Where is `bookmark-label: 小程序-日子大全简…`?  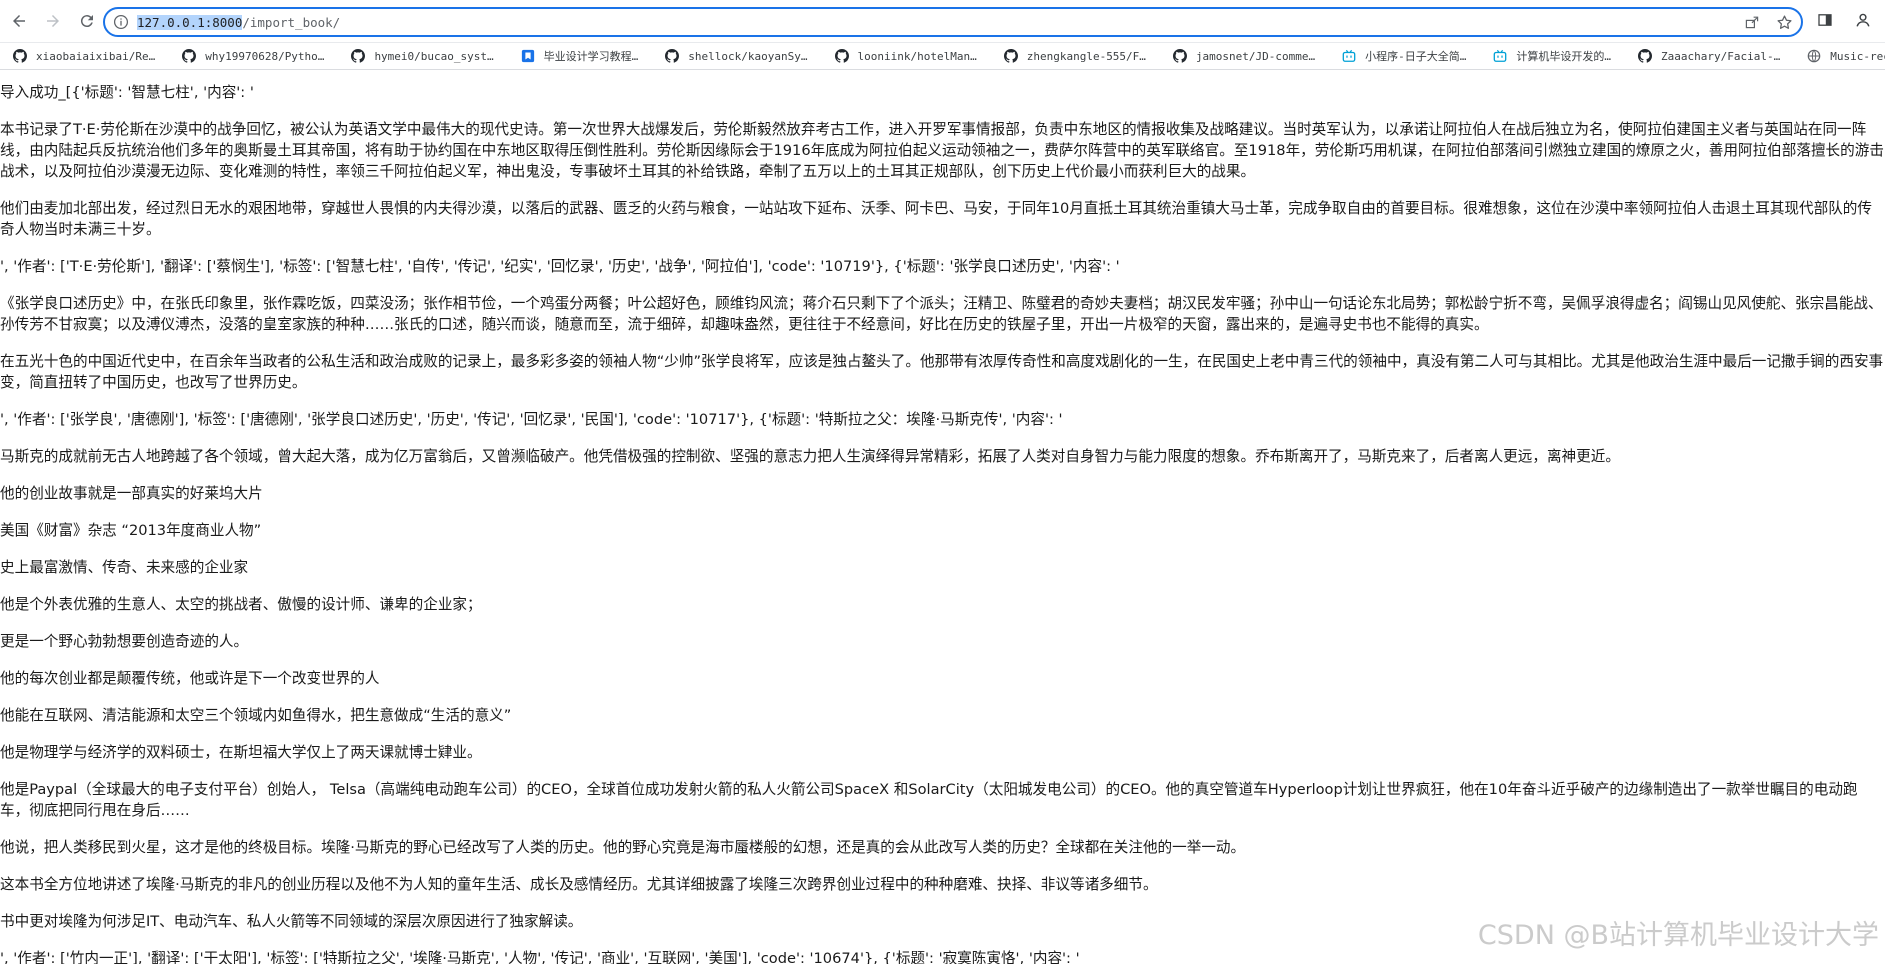
bookmark-label: 小程序-日子大全简… is located at coordinates (1416, 56).